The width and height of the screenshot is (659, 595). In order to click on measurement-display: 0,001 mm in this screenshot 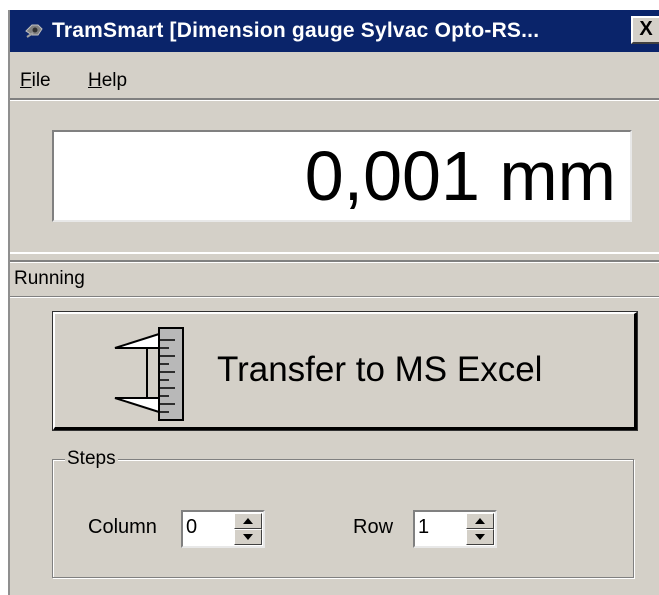, I will do `click(342, 176)`.